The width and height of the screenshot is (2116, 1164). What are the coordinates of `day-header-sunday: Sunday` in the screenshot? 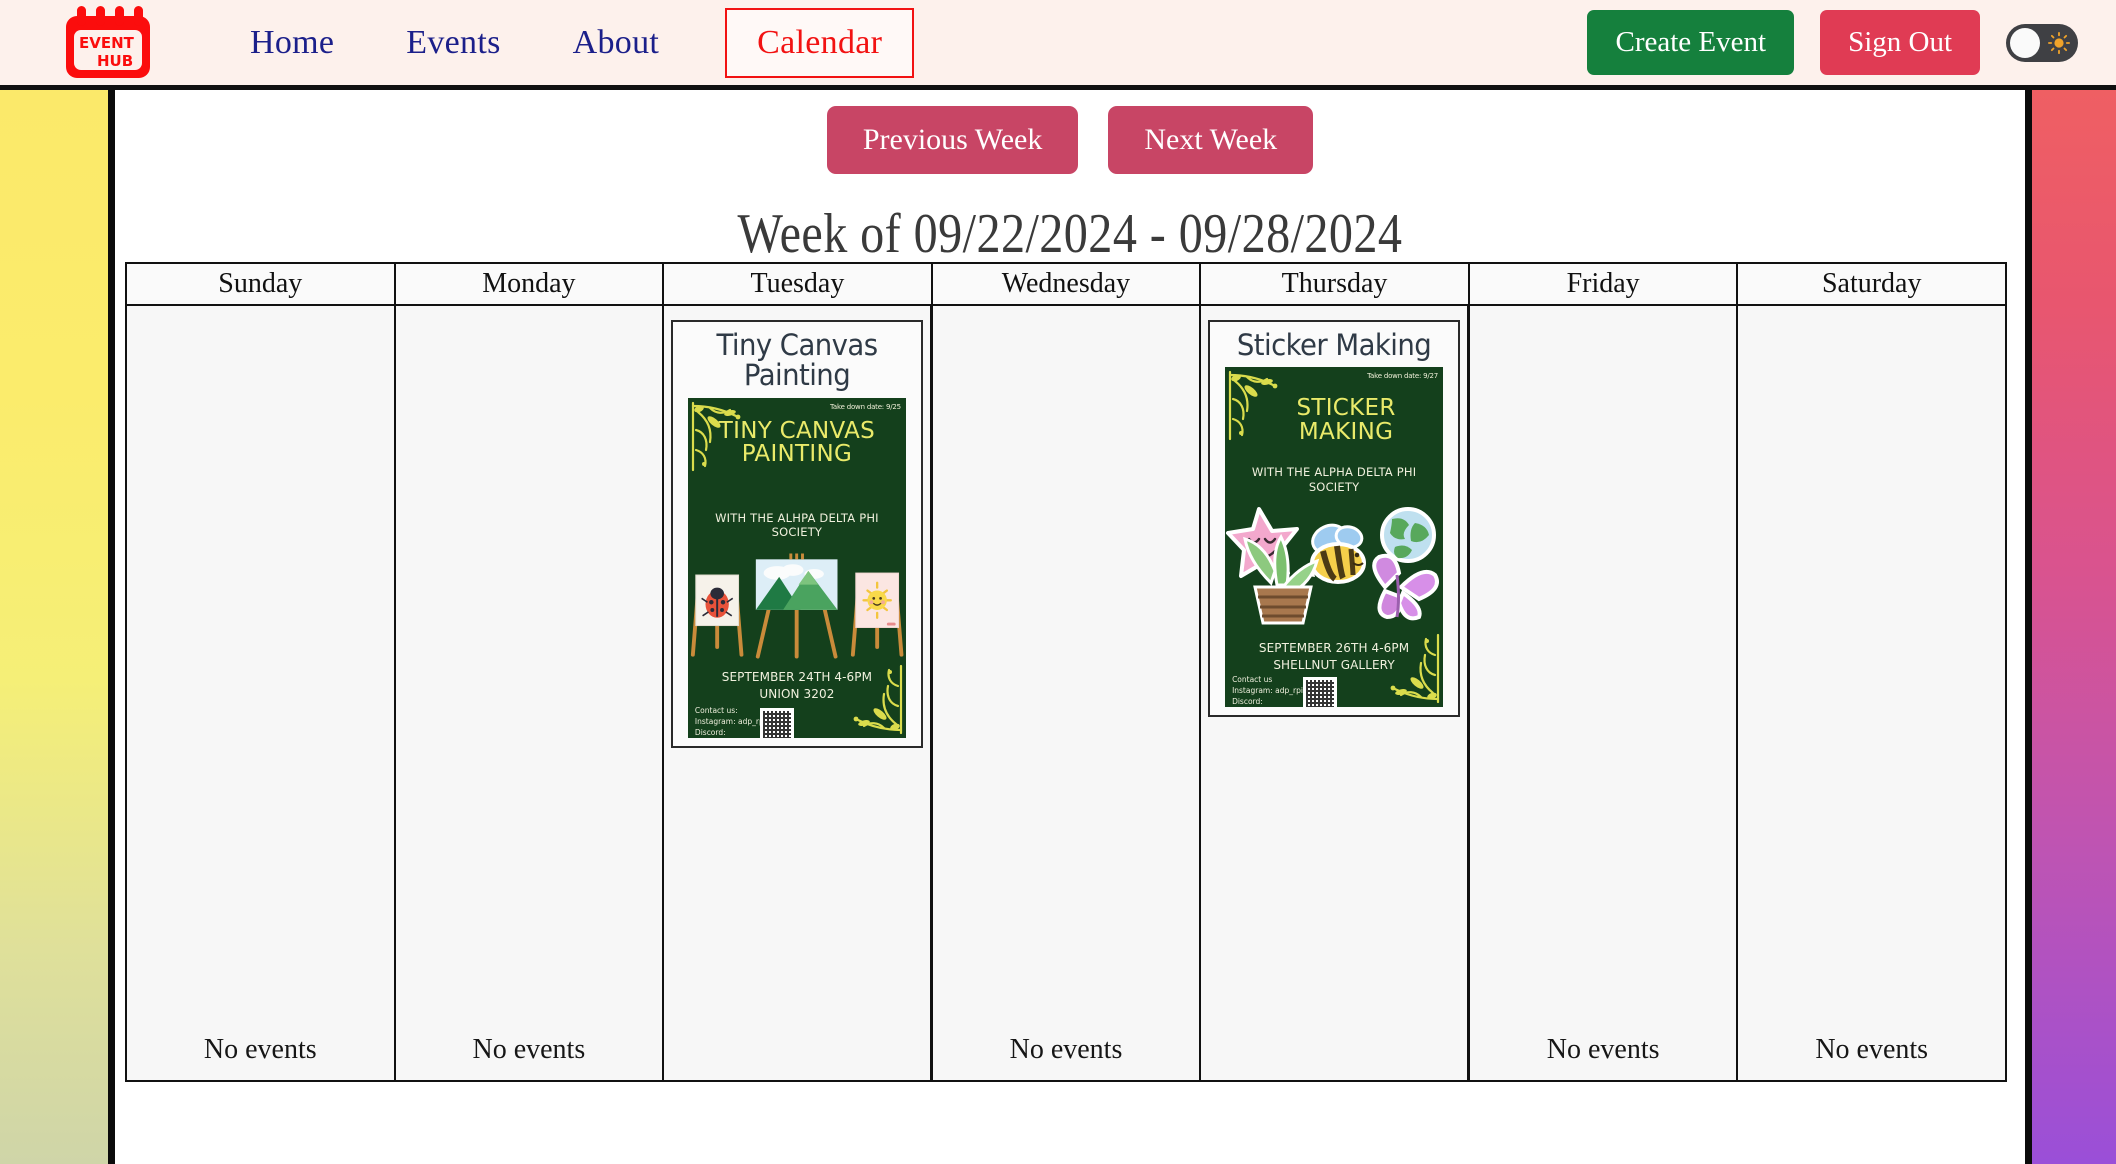 It's located at (261, 285).